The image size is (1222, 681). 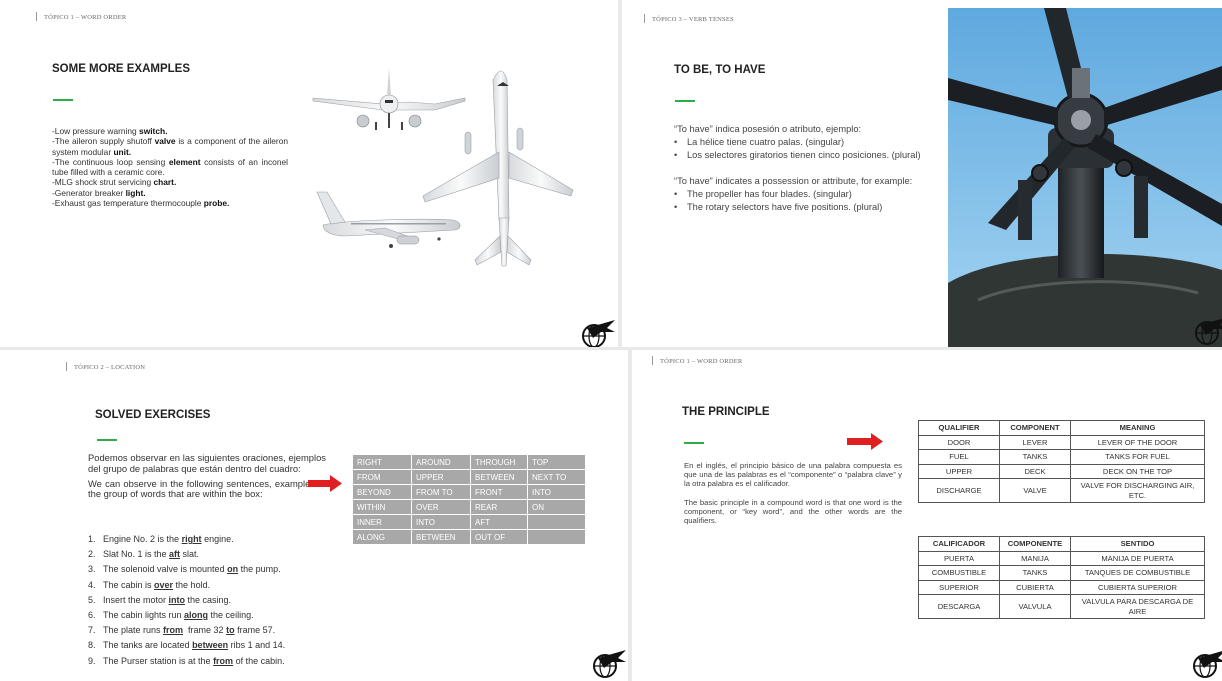 I want to click on table-cell: NEXT TO, so click(x=556, y=477).